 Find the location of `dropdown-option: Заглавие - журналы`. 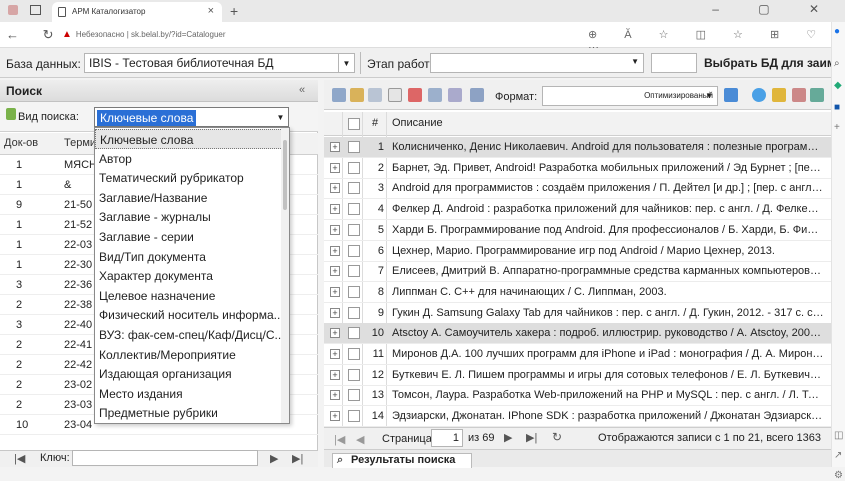

dropdown-option: Заглавие - журналы is located at coordinates (189, 217).